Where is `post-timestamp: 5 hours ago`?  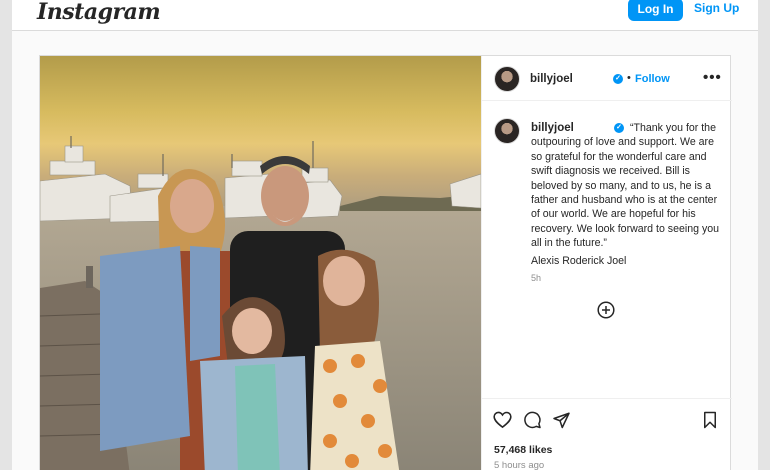 post-timestamp: 5 hours ago is located at coordinates (519, 465).